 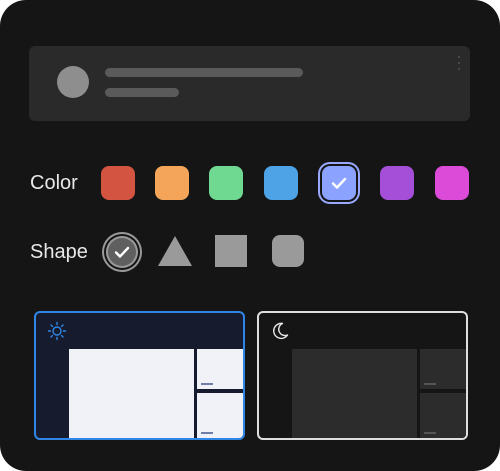 I want to click on theme-option-light, so click(x=139, y=375).